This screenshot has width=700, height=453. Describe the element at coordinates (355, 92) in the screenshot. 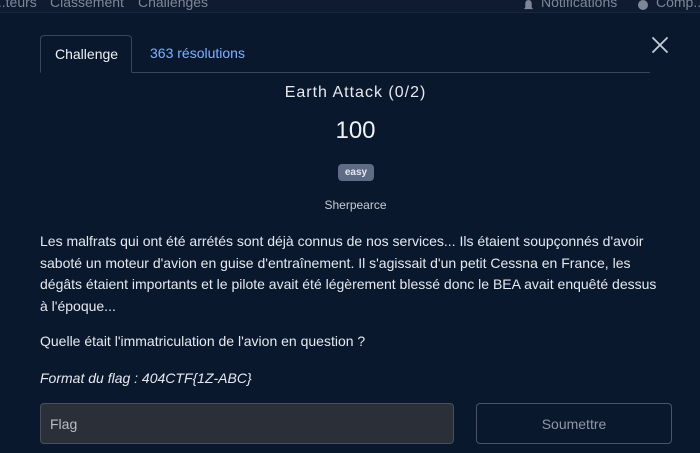

I see `challenge-title: Earth Attack (0/2)` at that location.